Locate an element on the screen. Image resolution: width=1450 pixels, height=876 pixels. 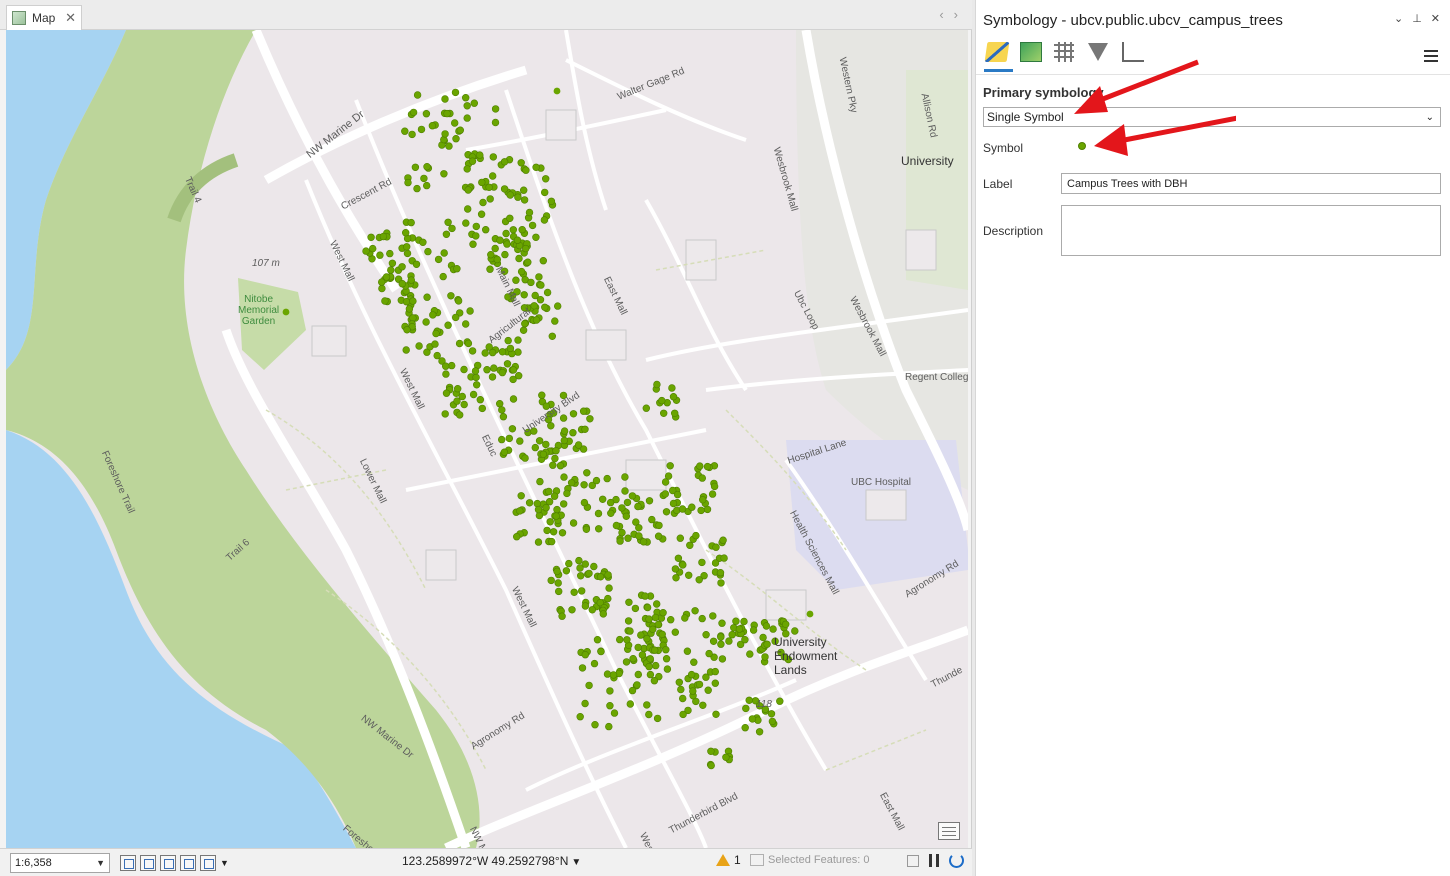
label-elev-107: 107 m is located at coordinates (266, 263).